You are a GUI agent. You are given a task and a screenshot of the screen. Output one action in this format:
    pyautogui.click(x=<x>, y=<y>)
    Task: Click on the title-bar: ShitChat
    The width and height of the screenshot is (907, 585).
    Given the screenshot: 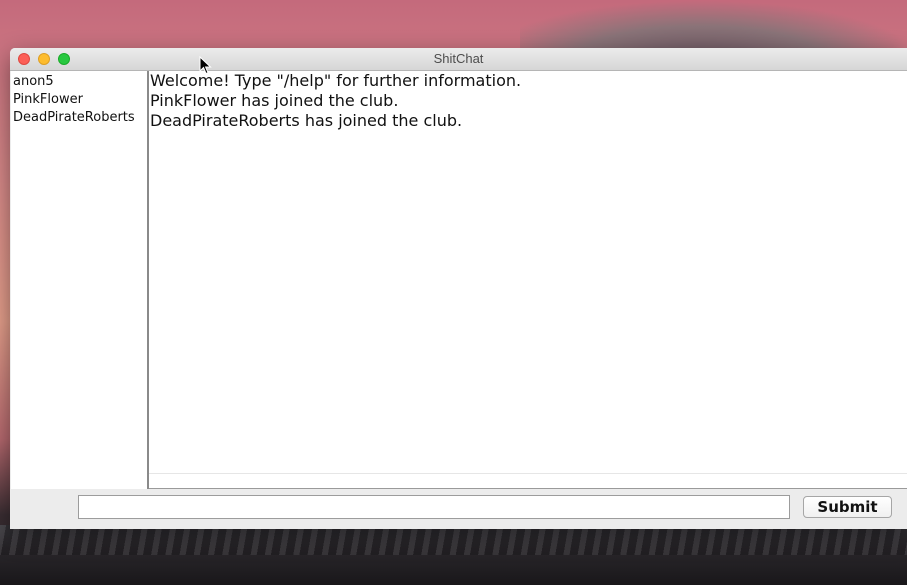 What is the action you would take?
    pyautogui.click(x=458, y=59)
    